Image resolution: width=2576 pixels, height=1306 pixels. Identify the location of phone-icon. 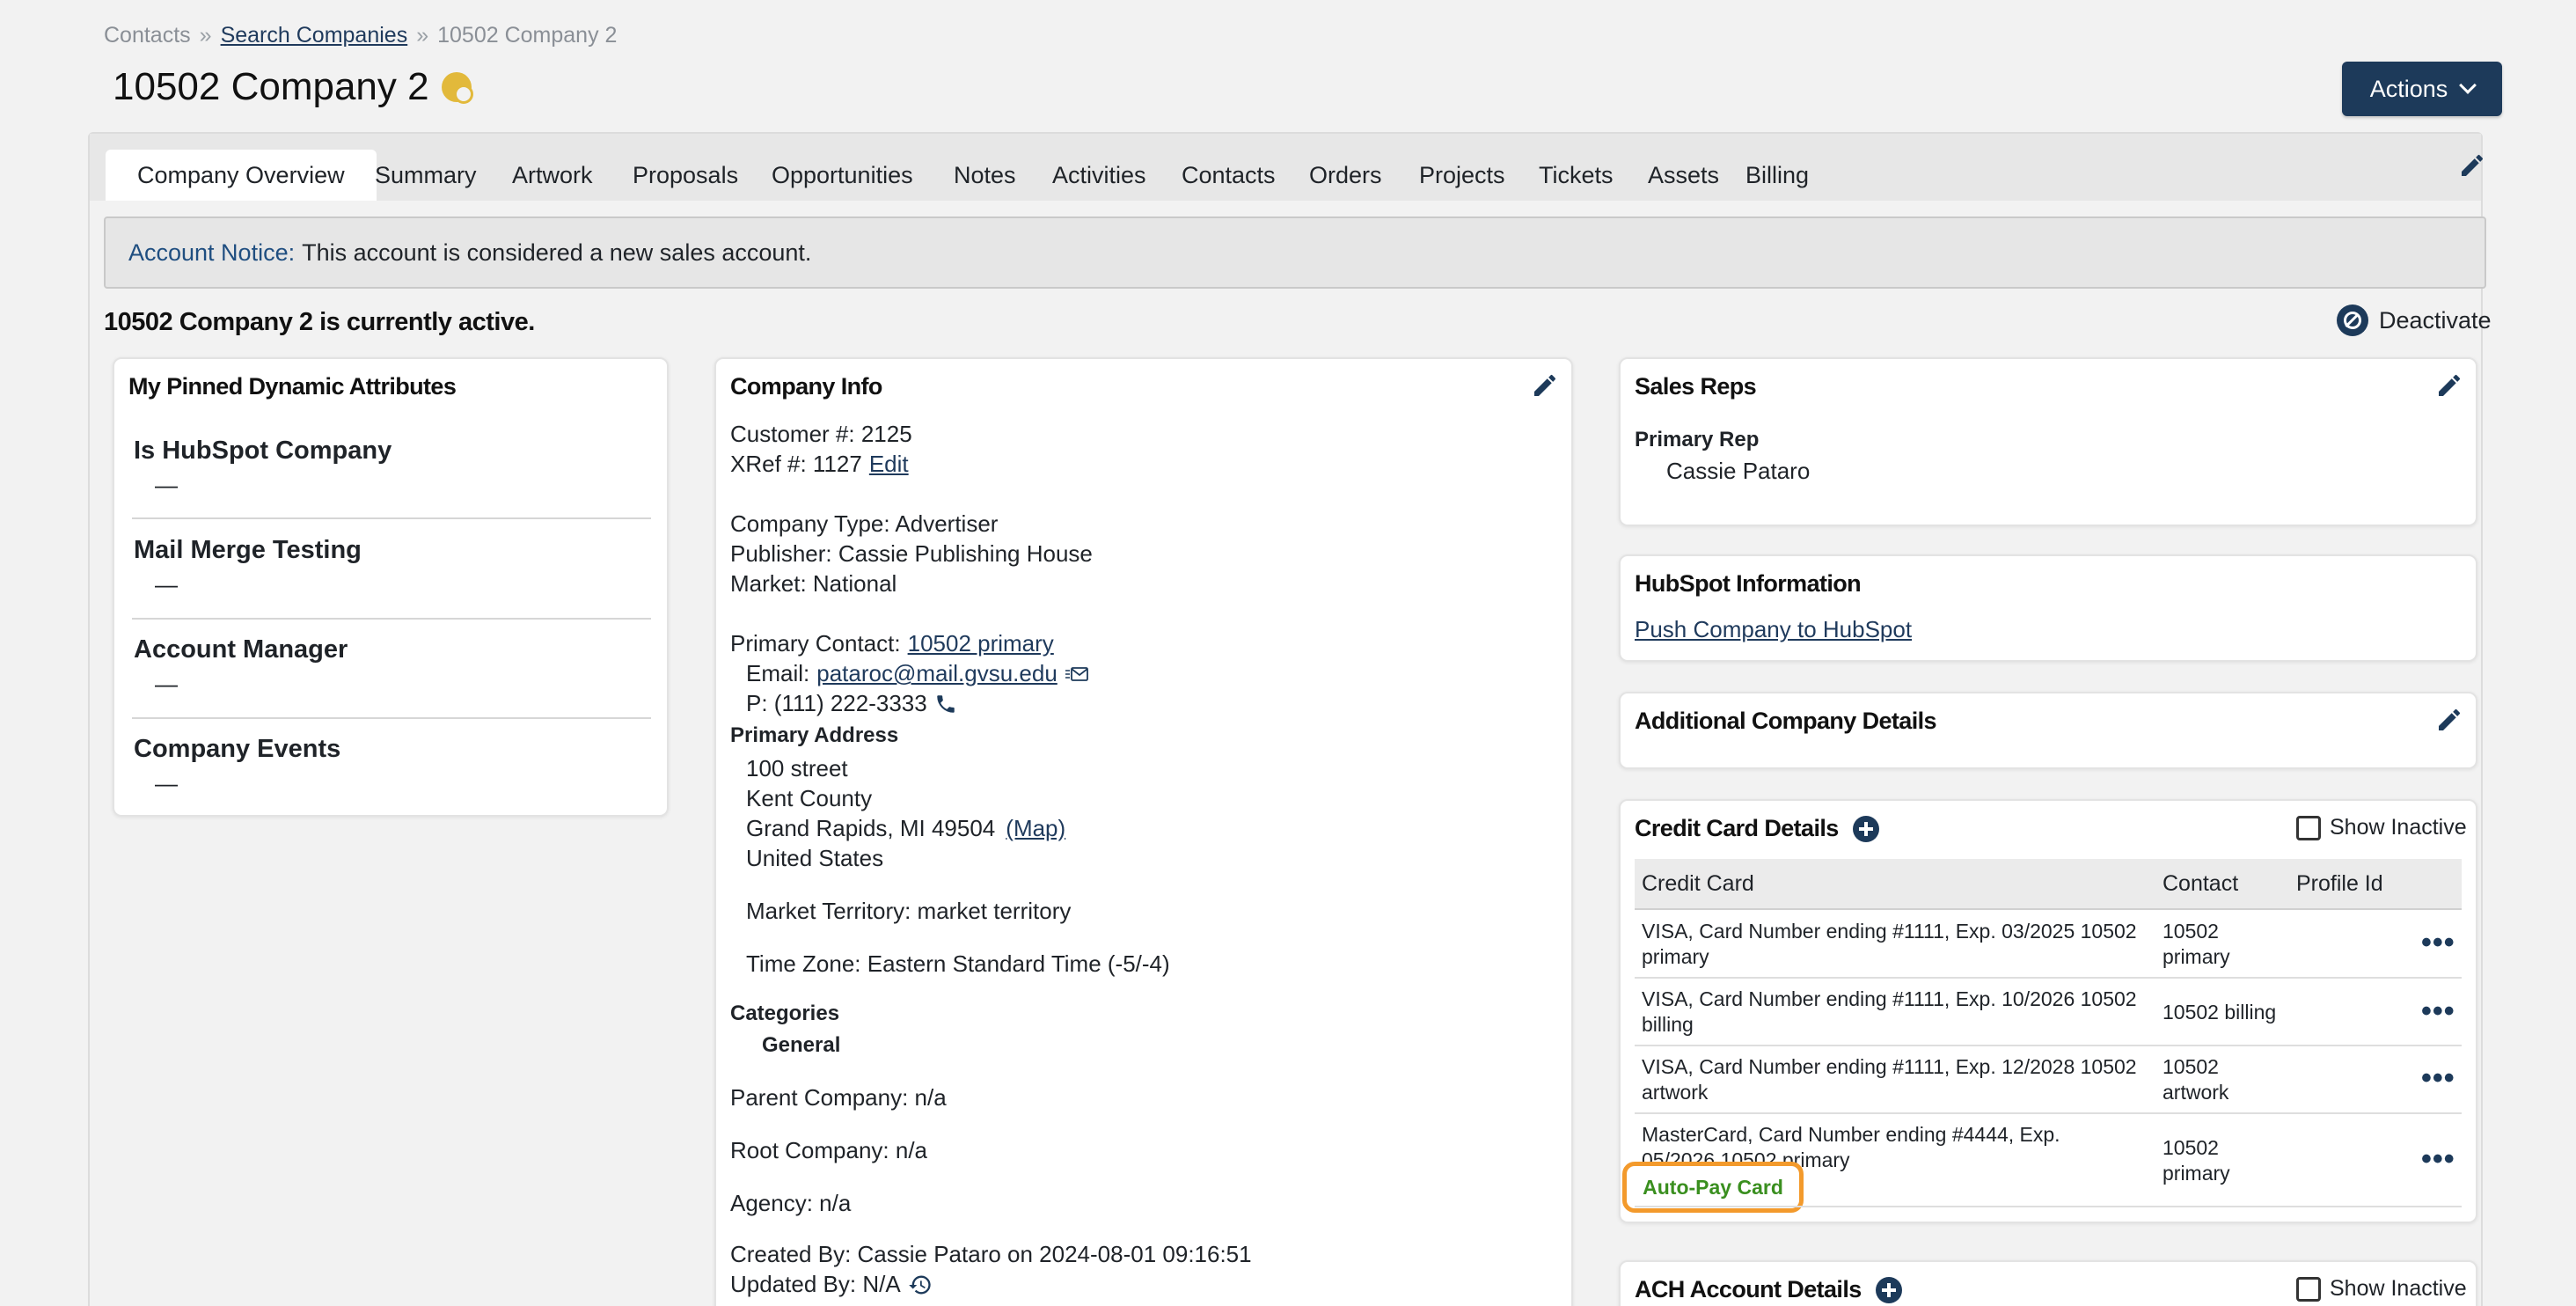
(945, 704).